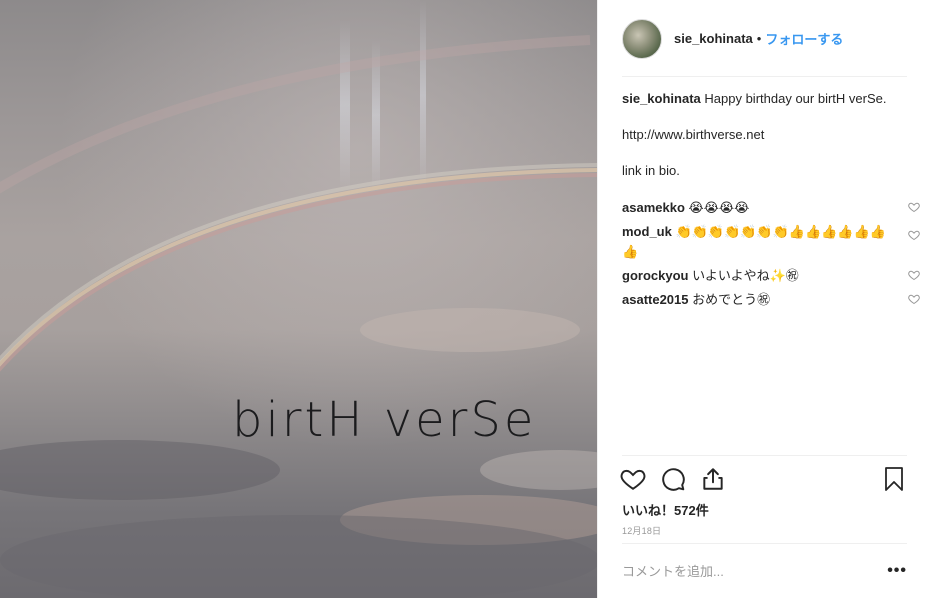  What do you see at coordinates (795, 98) in the screenshot?
I see `caption-text: Happy birthday our birtH verSe.` at bounding box center [795, 98].